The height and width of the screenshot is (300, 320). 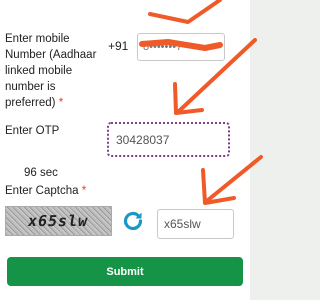 I want to click on mobile-number-input: 8•••••••7, so click(x=181, y=47).